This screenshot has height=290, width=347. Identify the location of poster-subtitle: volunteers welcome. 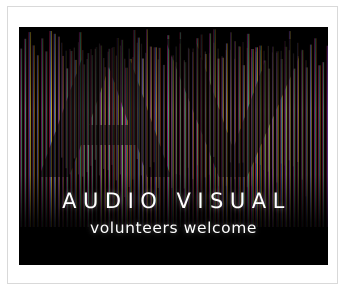
(173, 228).